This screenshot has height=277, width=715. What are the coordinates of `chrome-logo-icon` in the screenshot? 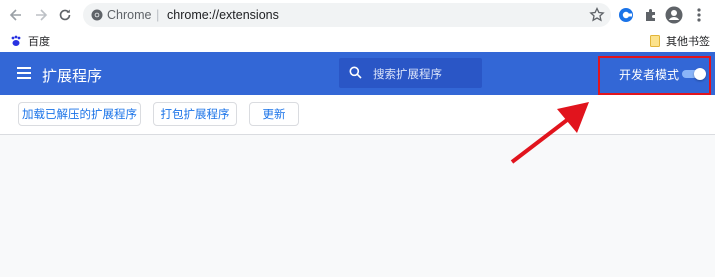 It's located at (97, 15).